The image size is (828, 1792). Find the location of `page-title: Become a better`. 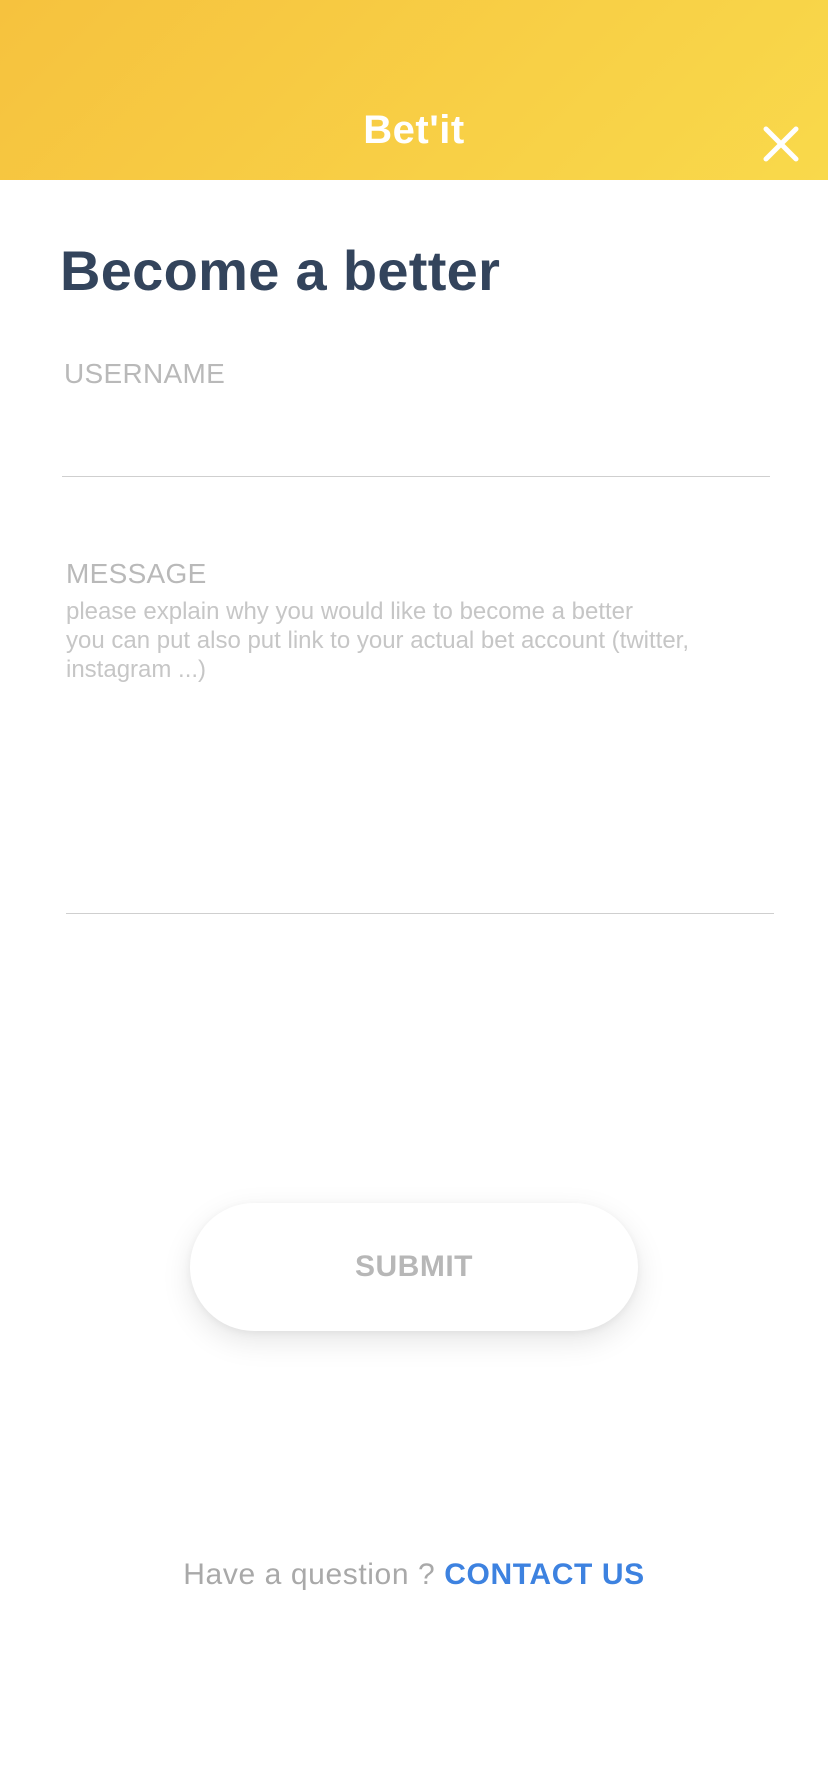

page-title: Become a better is located at coordinates (280, 270).